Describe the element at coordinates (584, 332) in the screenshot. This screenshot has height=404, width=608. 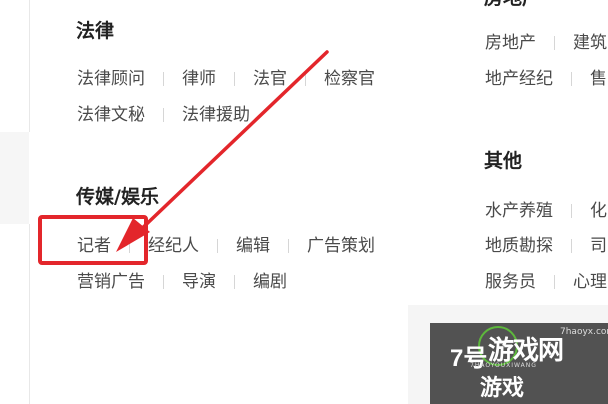
I see `watermark-site: 7haoyx.com` at that location.